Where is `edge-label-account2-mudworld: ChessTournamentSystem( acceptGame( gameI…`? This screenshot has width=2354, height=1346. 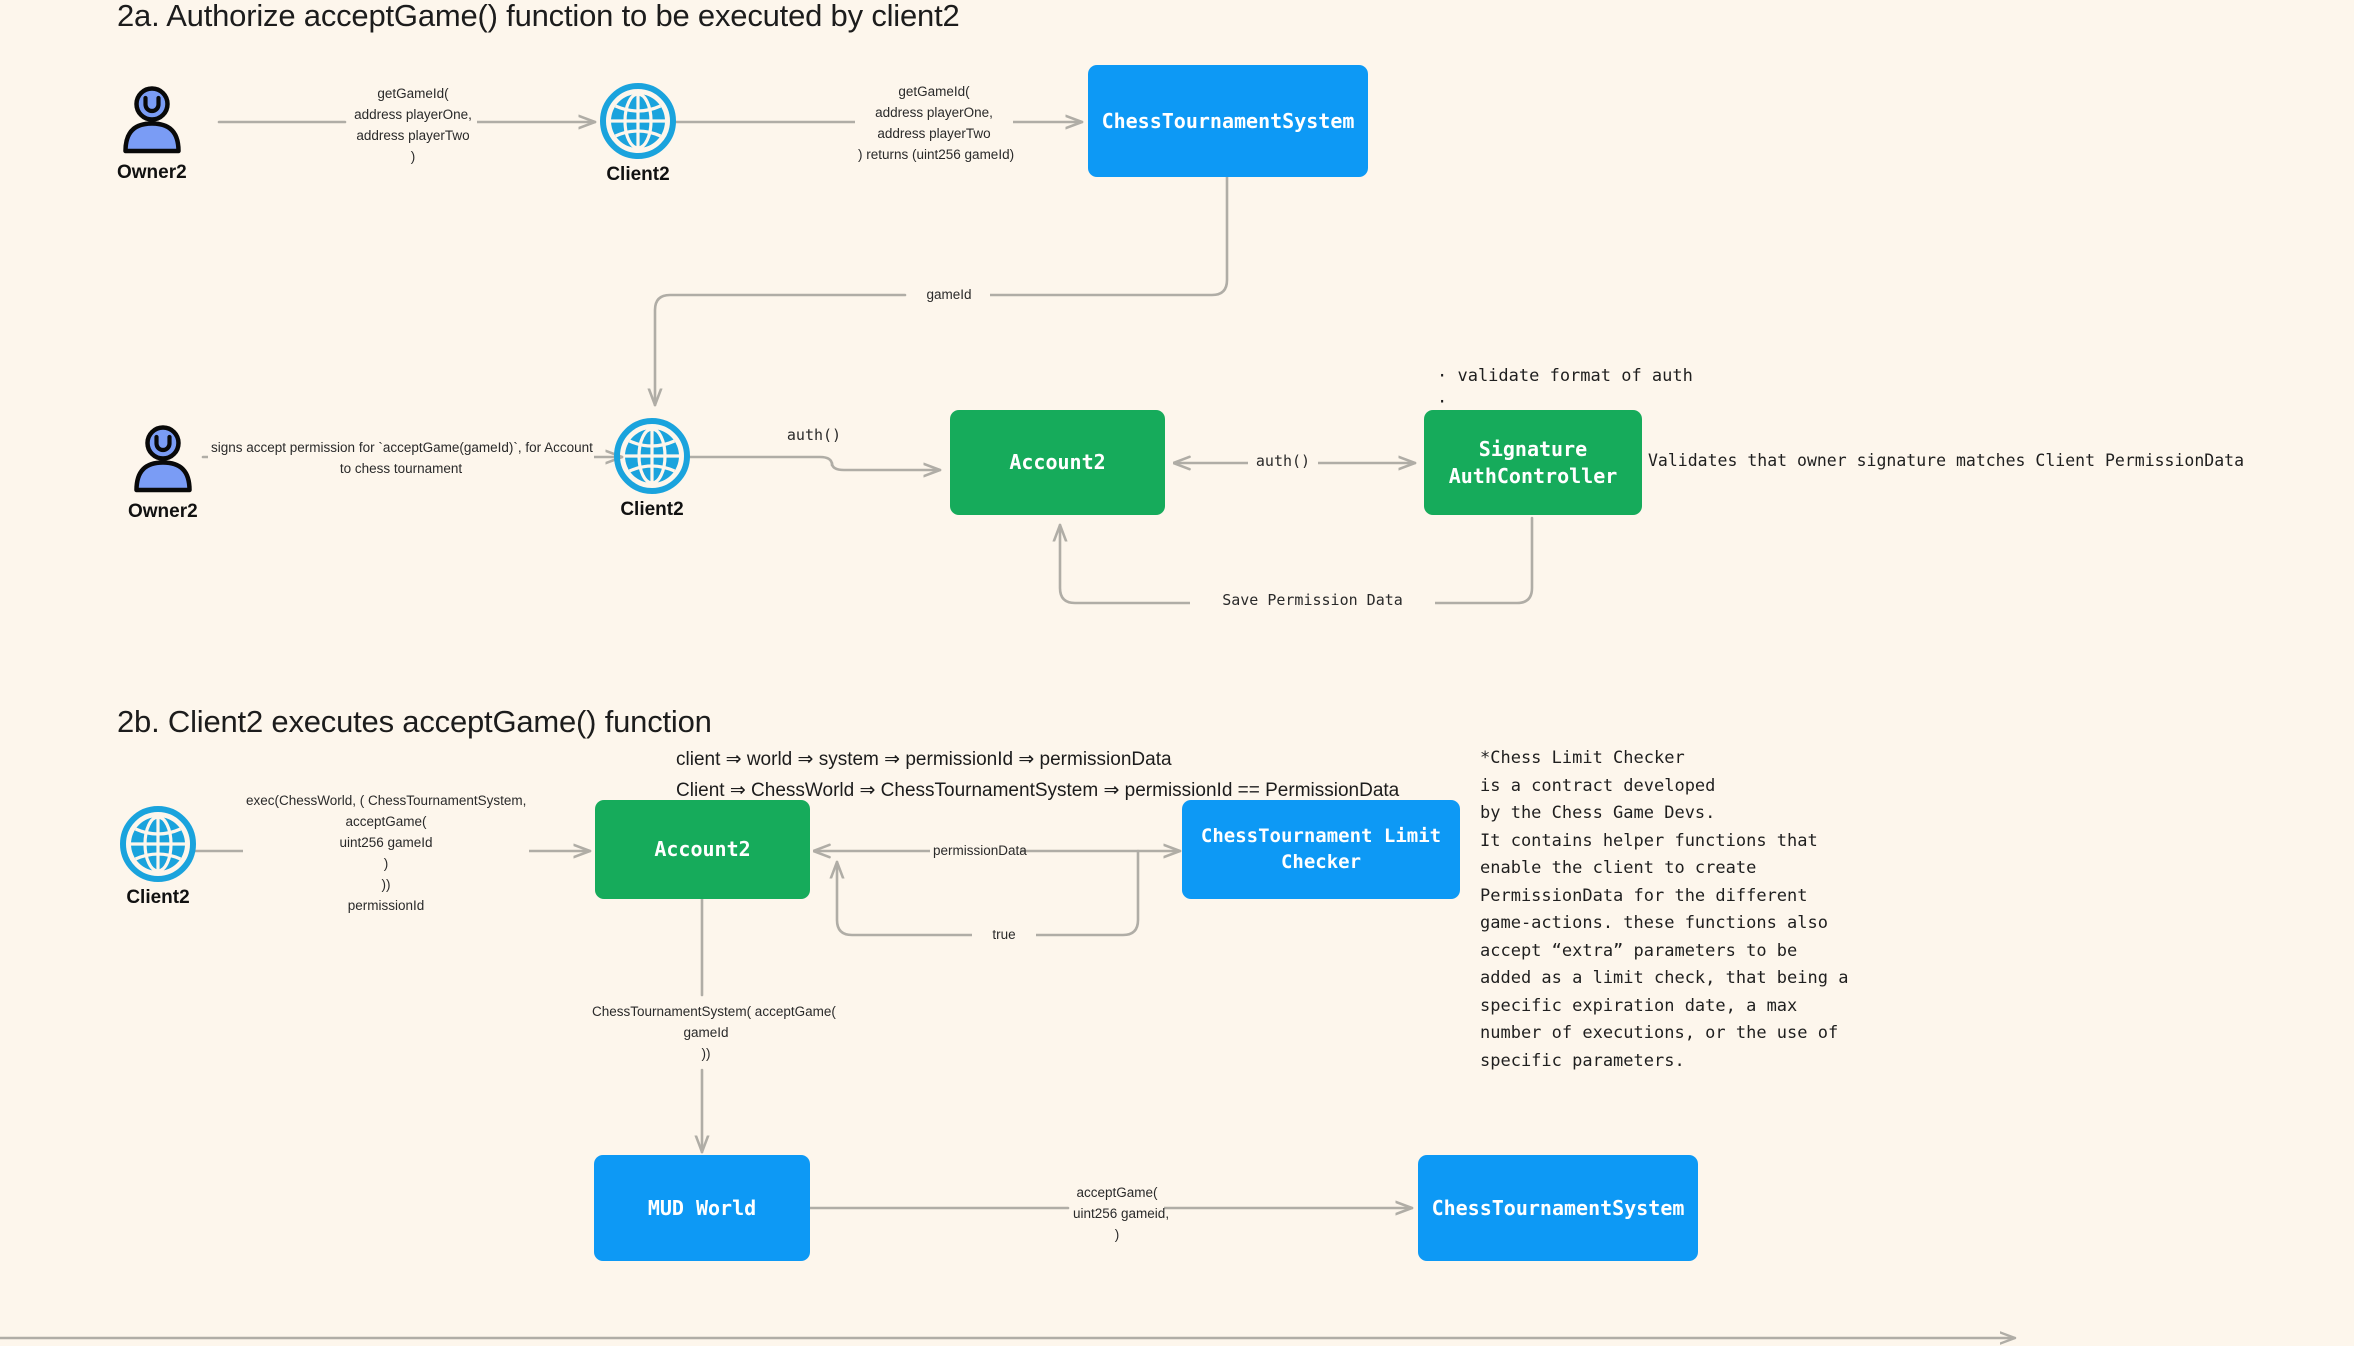 edge-label-account2-mudworld: ChessTournamentSystem( acceptGame( gameI… is located at coordinates (712, 1033).